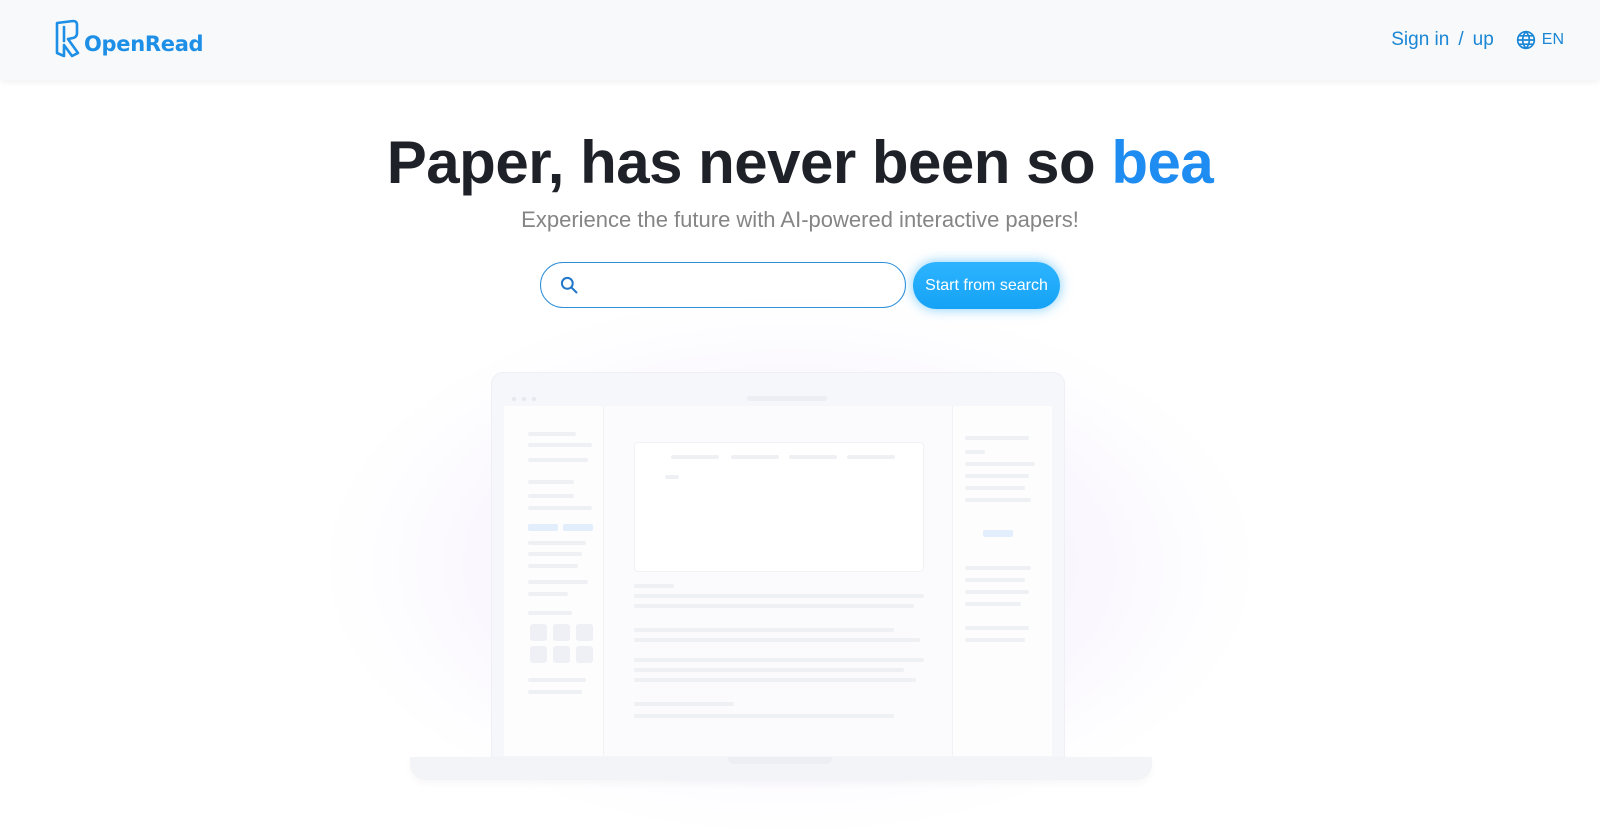 The image size is (1600, 834). What do you see at coordinates (554, 581) in the screenshot?
I see `preview-left-panel` at bounding box center [554, 581].